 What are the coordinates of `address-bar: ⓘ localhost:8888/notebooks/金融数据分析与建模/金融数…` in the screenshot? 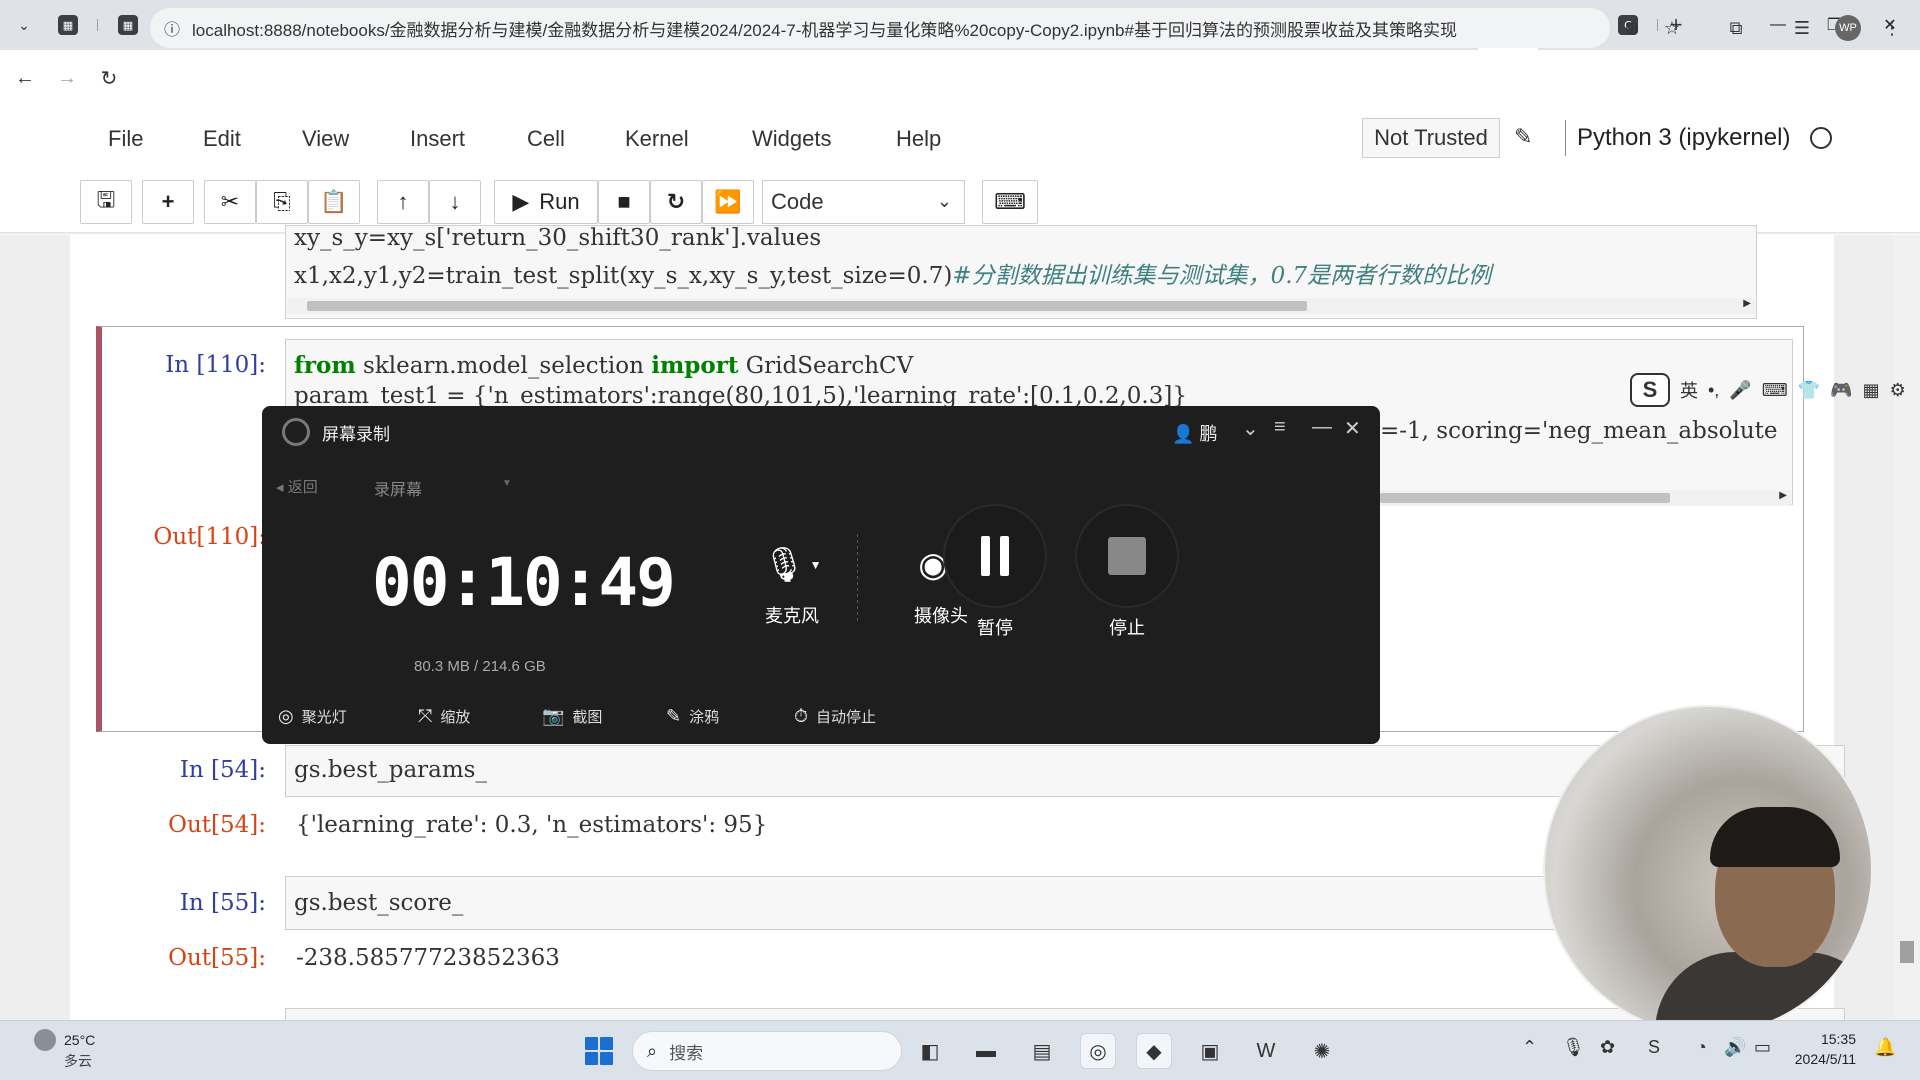 It's located at (880, 28).